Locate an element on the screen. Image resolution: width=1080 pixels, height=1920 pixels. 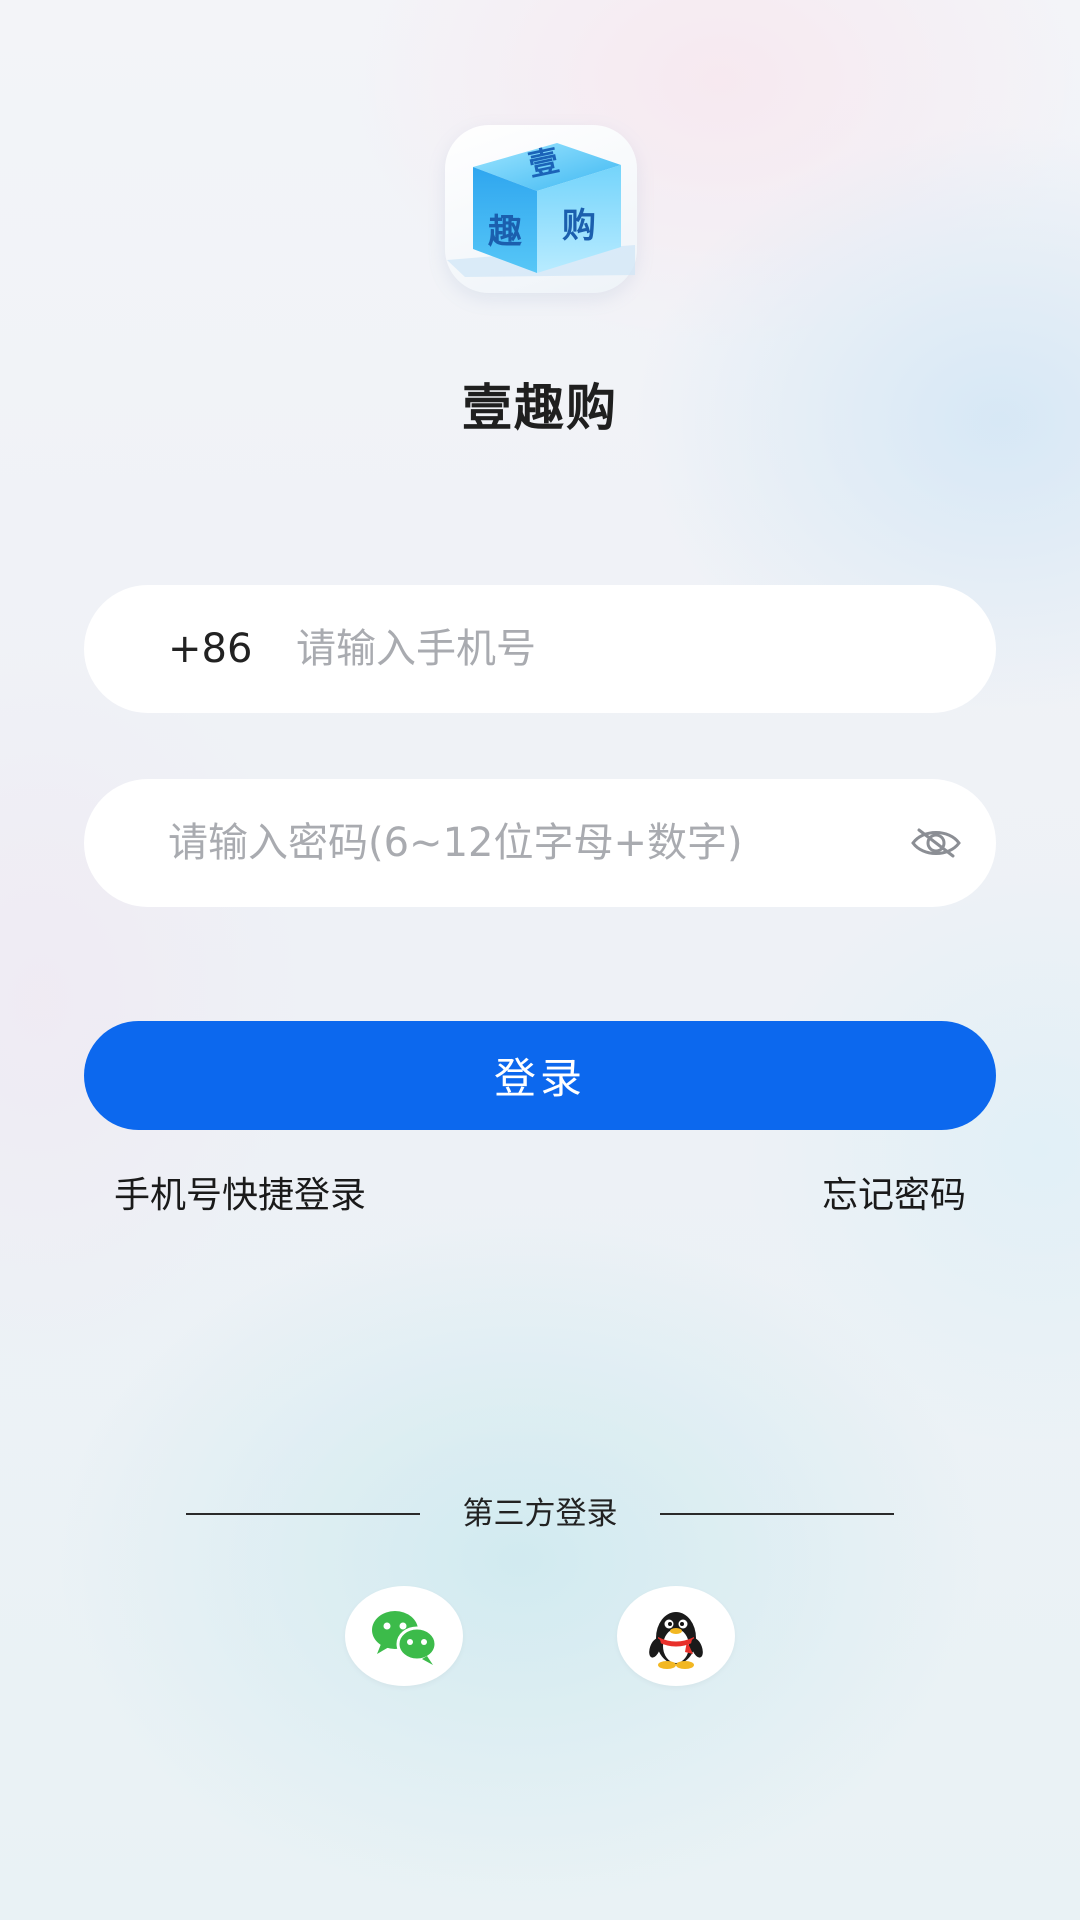
phone-field: +86 is located at coordinates (540, 649).